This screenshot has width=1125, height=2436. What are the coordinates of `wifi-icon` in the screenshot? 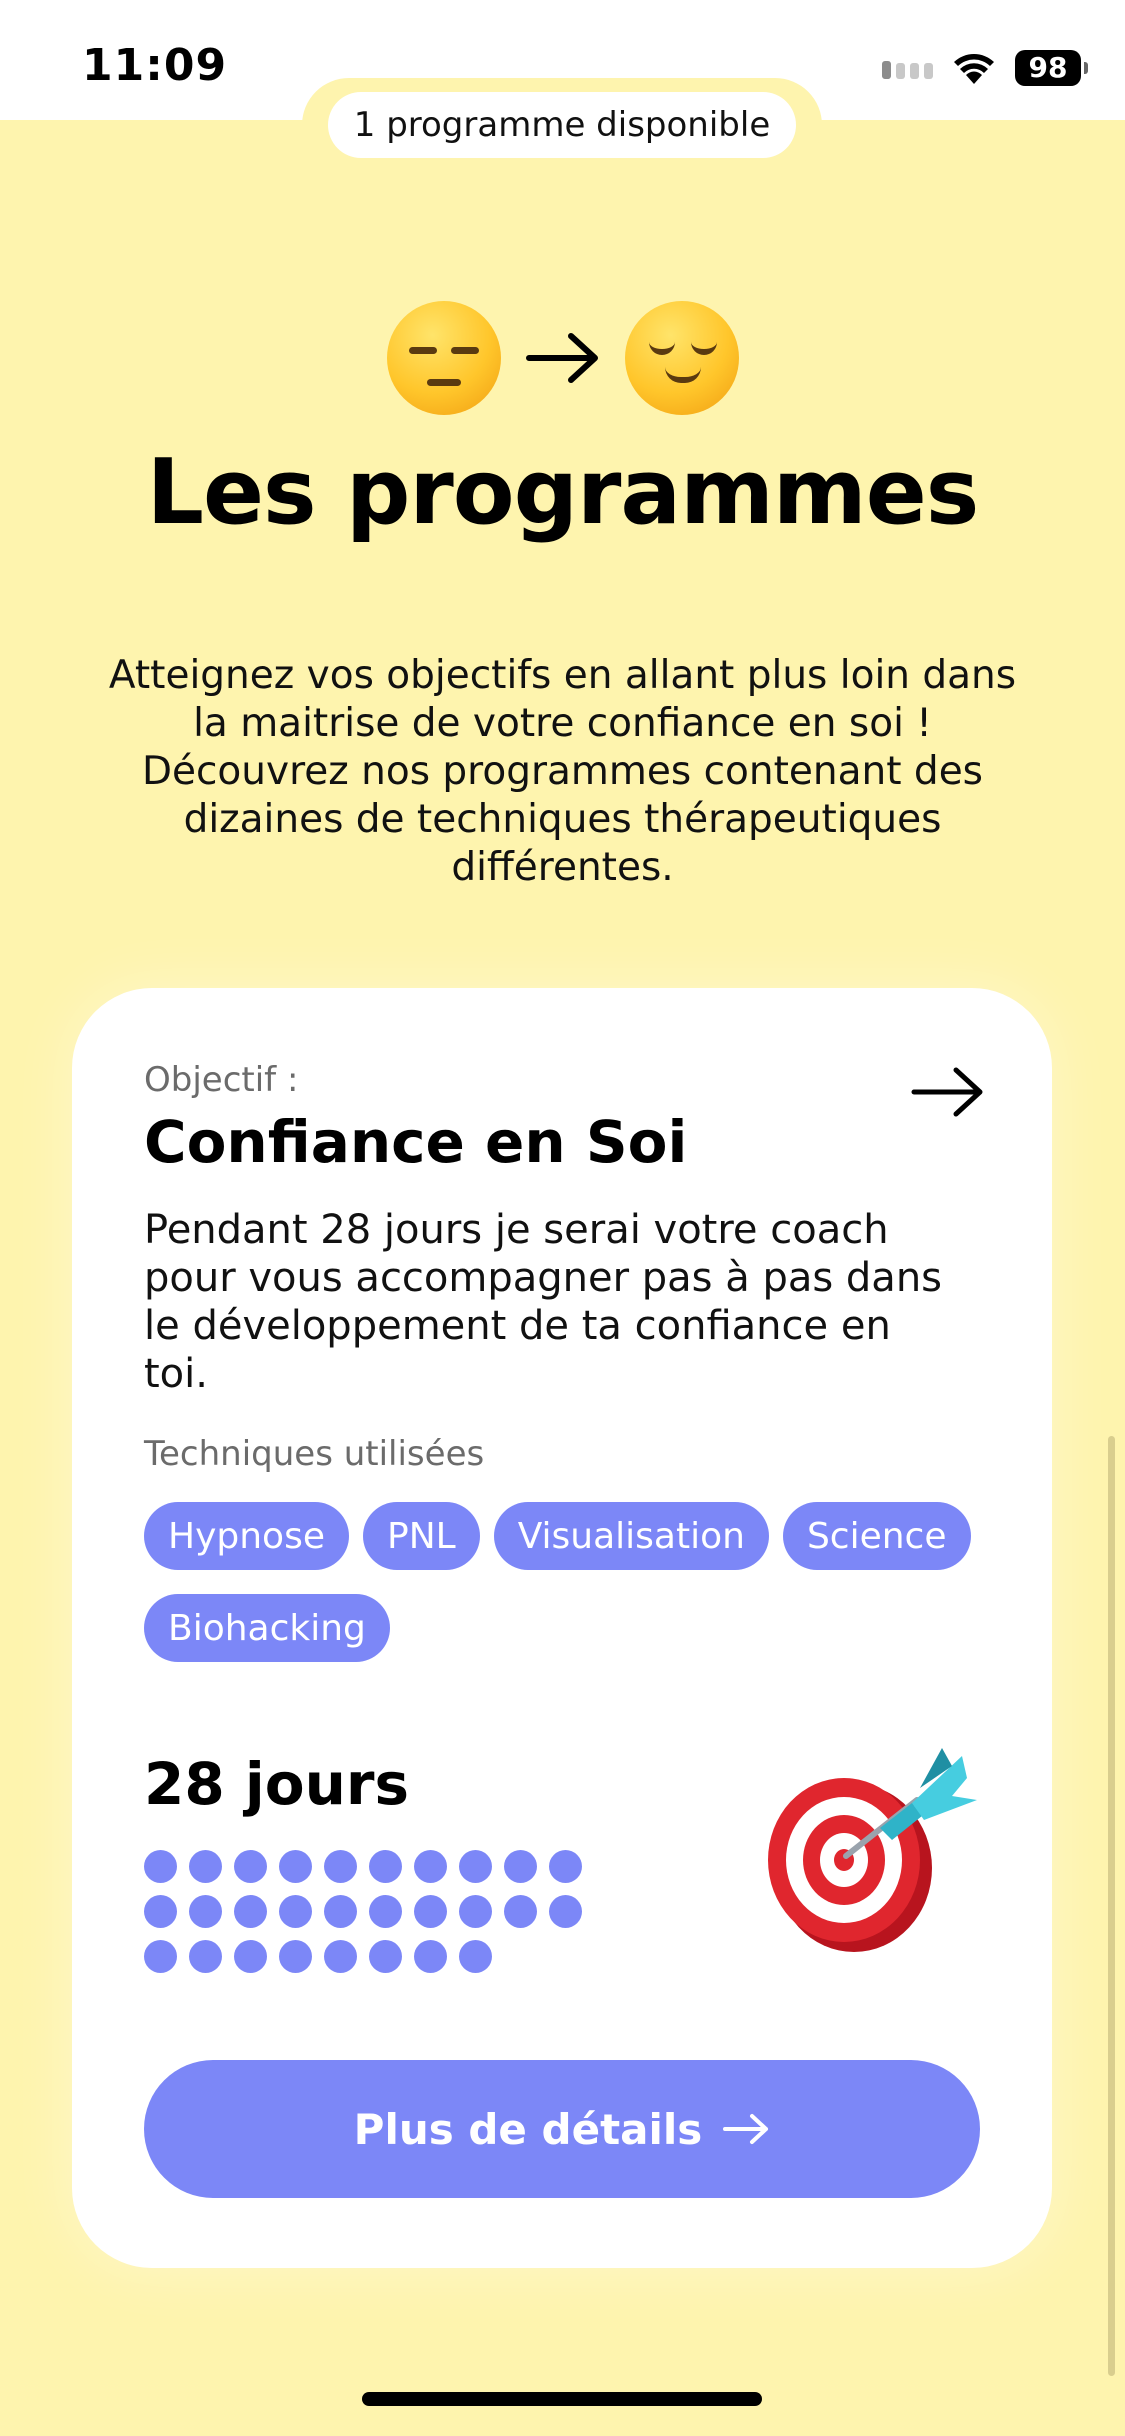 It's located at (974, 69).